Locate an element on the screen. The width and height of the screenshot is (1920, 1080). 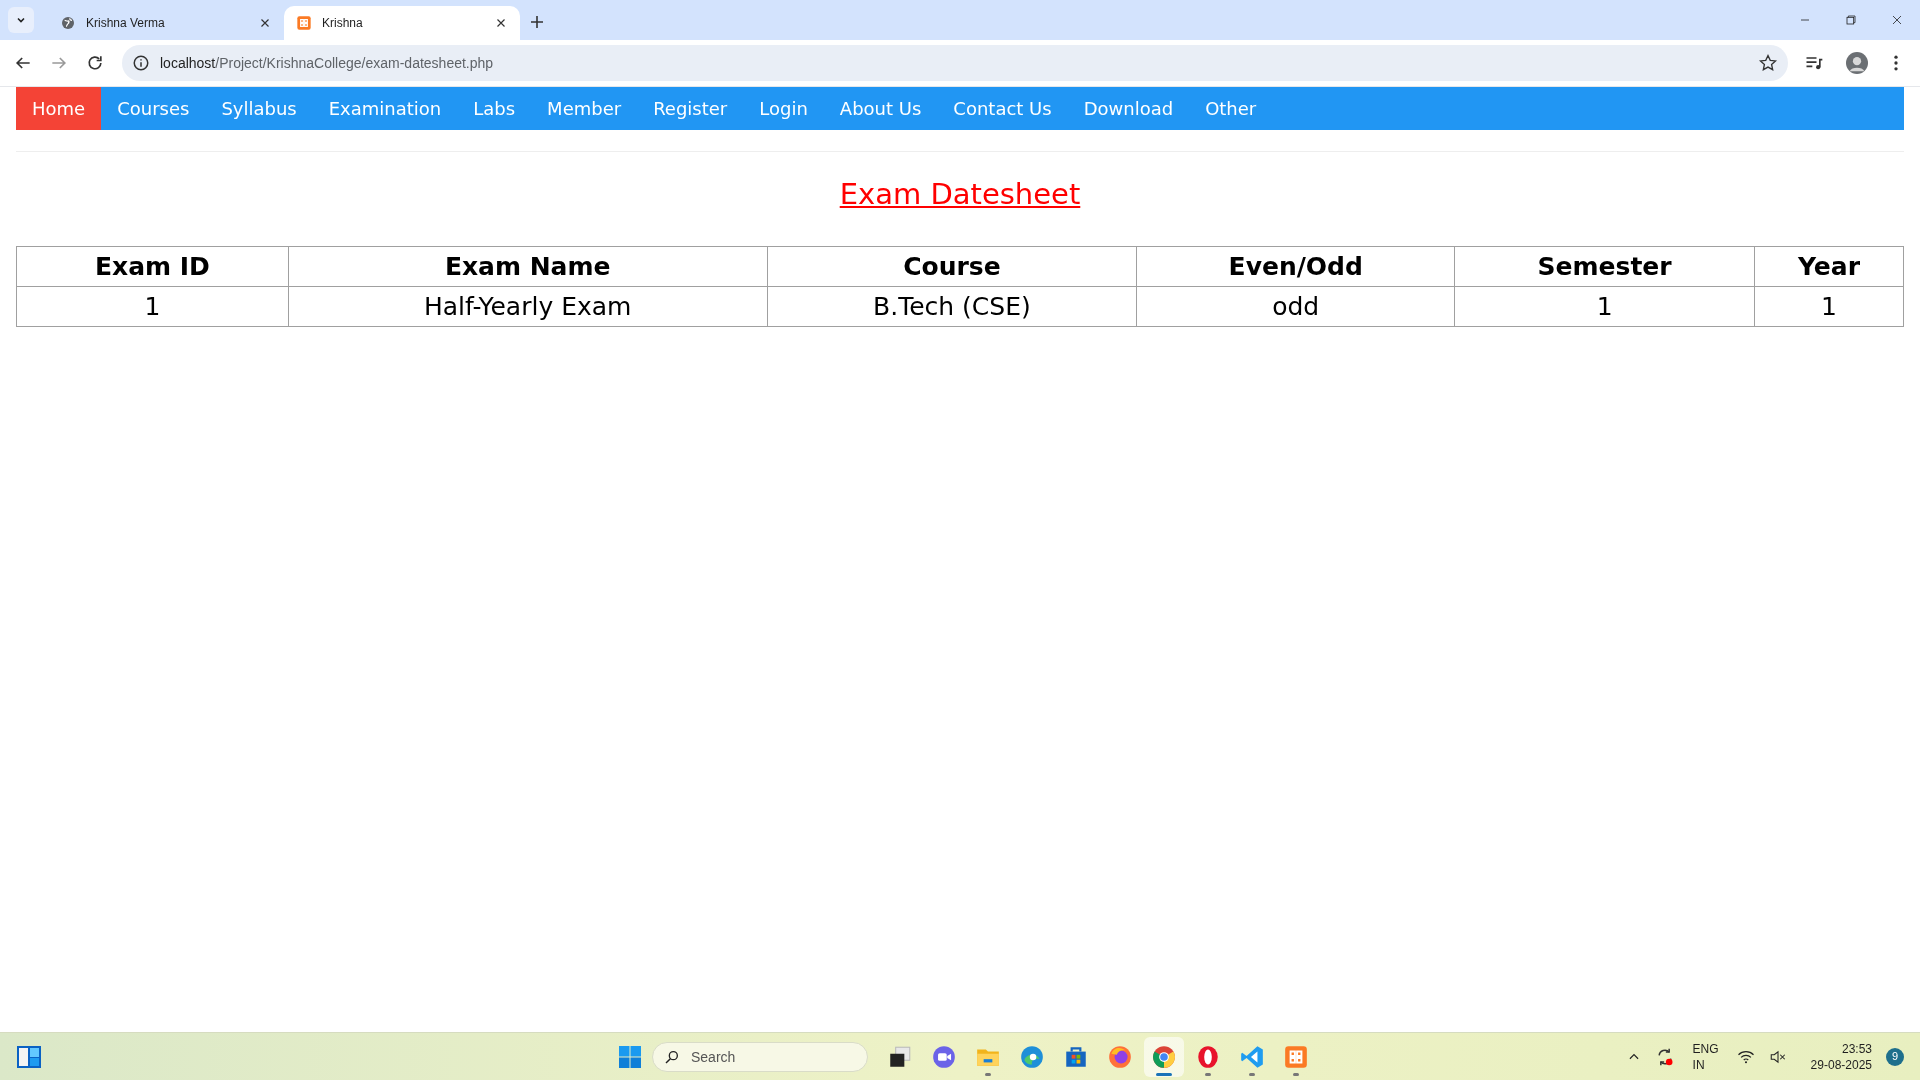
table-cell: odd is located at coordinates (1295, 306).